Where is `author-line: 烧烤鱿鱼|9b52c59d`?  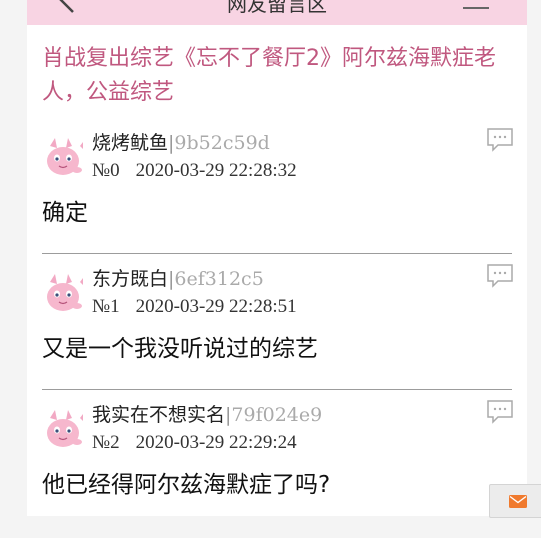
author-line: 烧烤鱿鱼|9b52c59d is located at coordinates (181, 143).